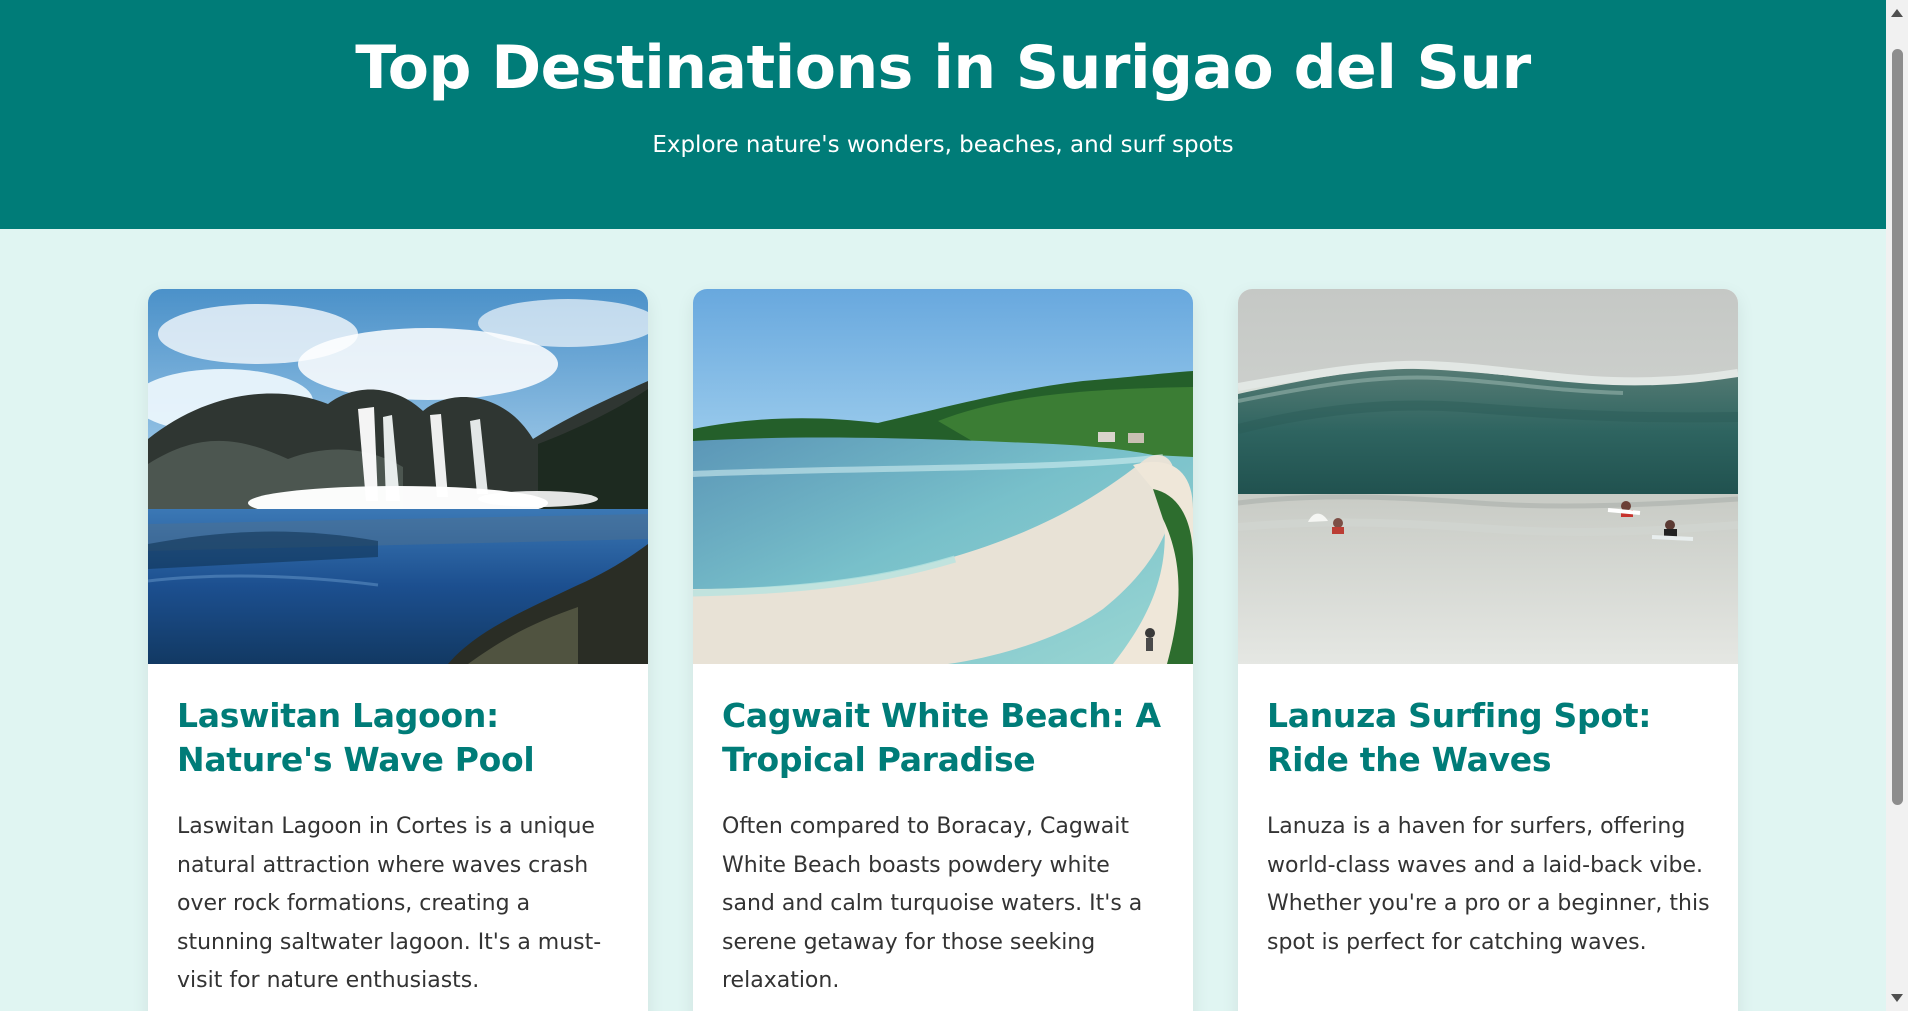 This screenshot has width=1908, height=1011. I want to click on card-title: Laswitan Lagoon: Nature's Wave Pool, so click(356, 737).